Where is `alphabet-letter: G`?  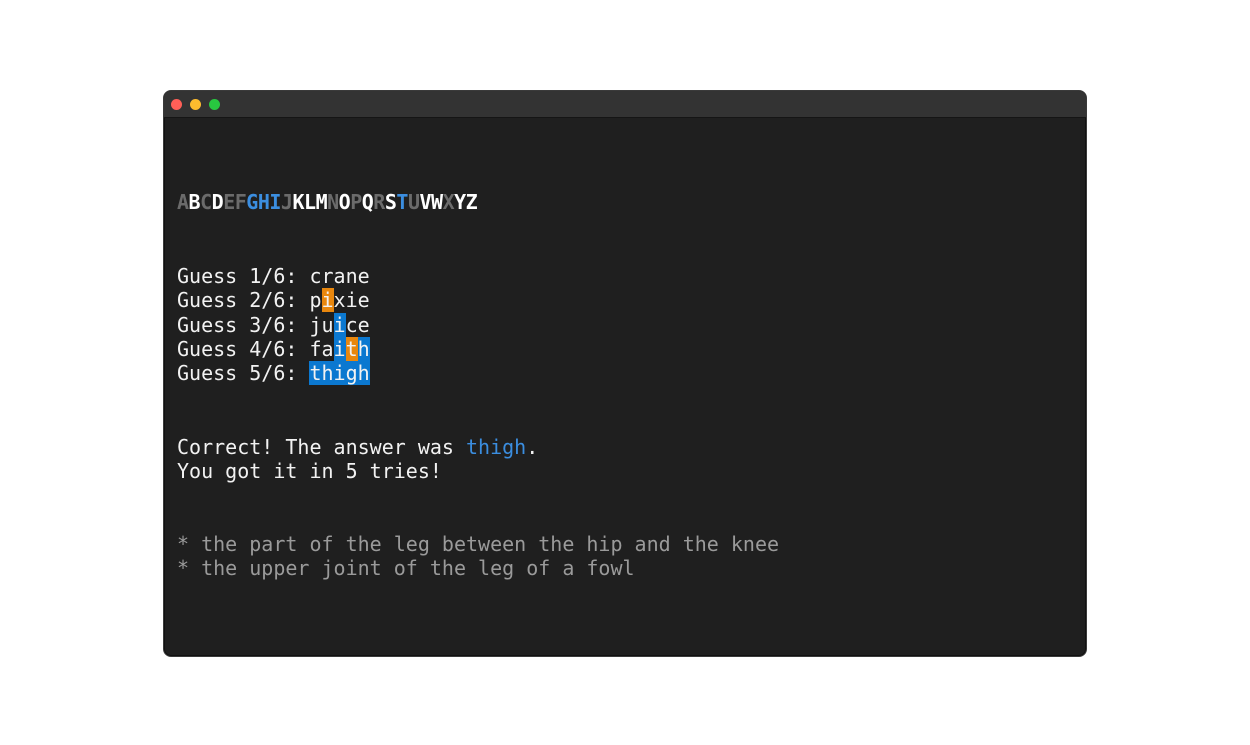
alphabet-letter: G is located at coordinates (252, 202).